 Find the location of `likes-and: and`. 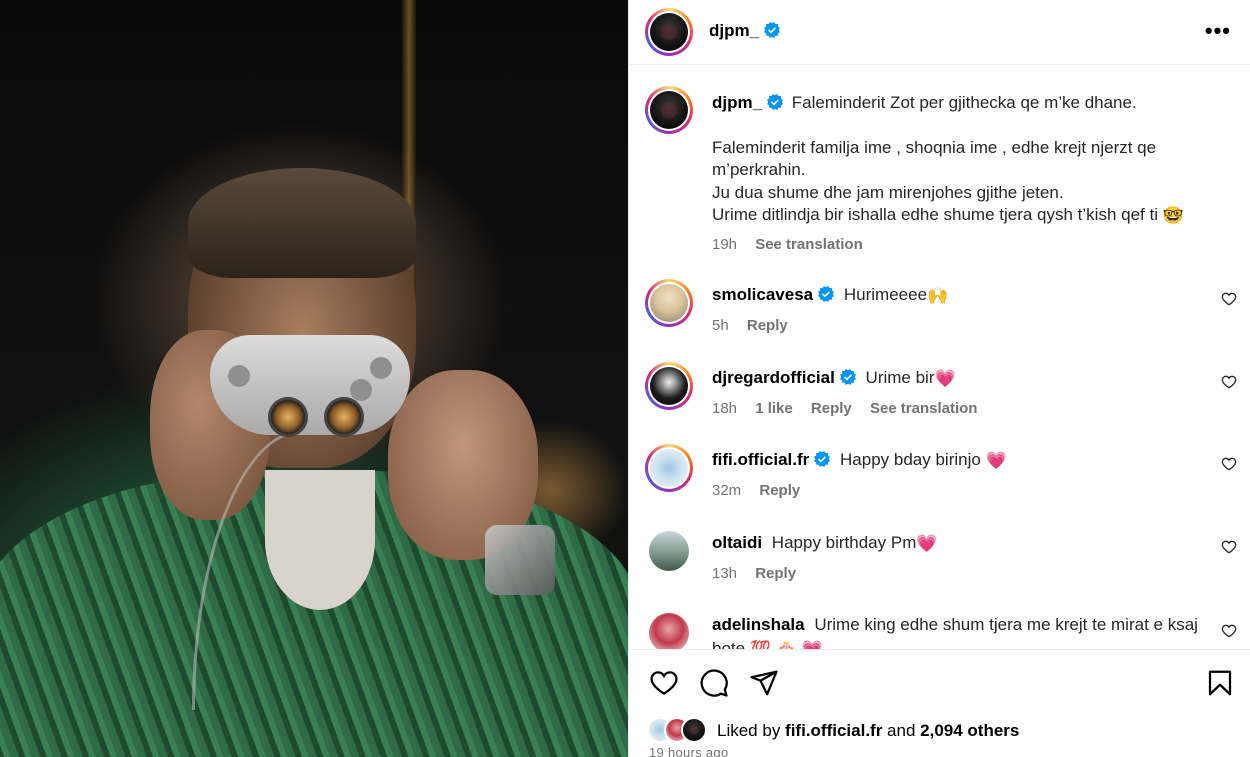

likes-and: and is located at coordinates (901, 730).